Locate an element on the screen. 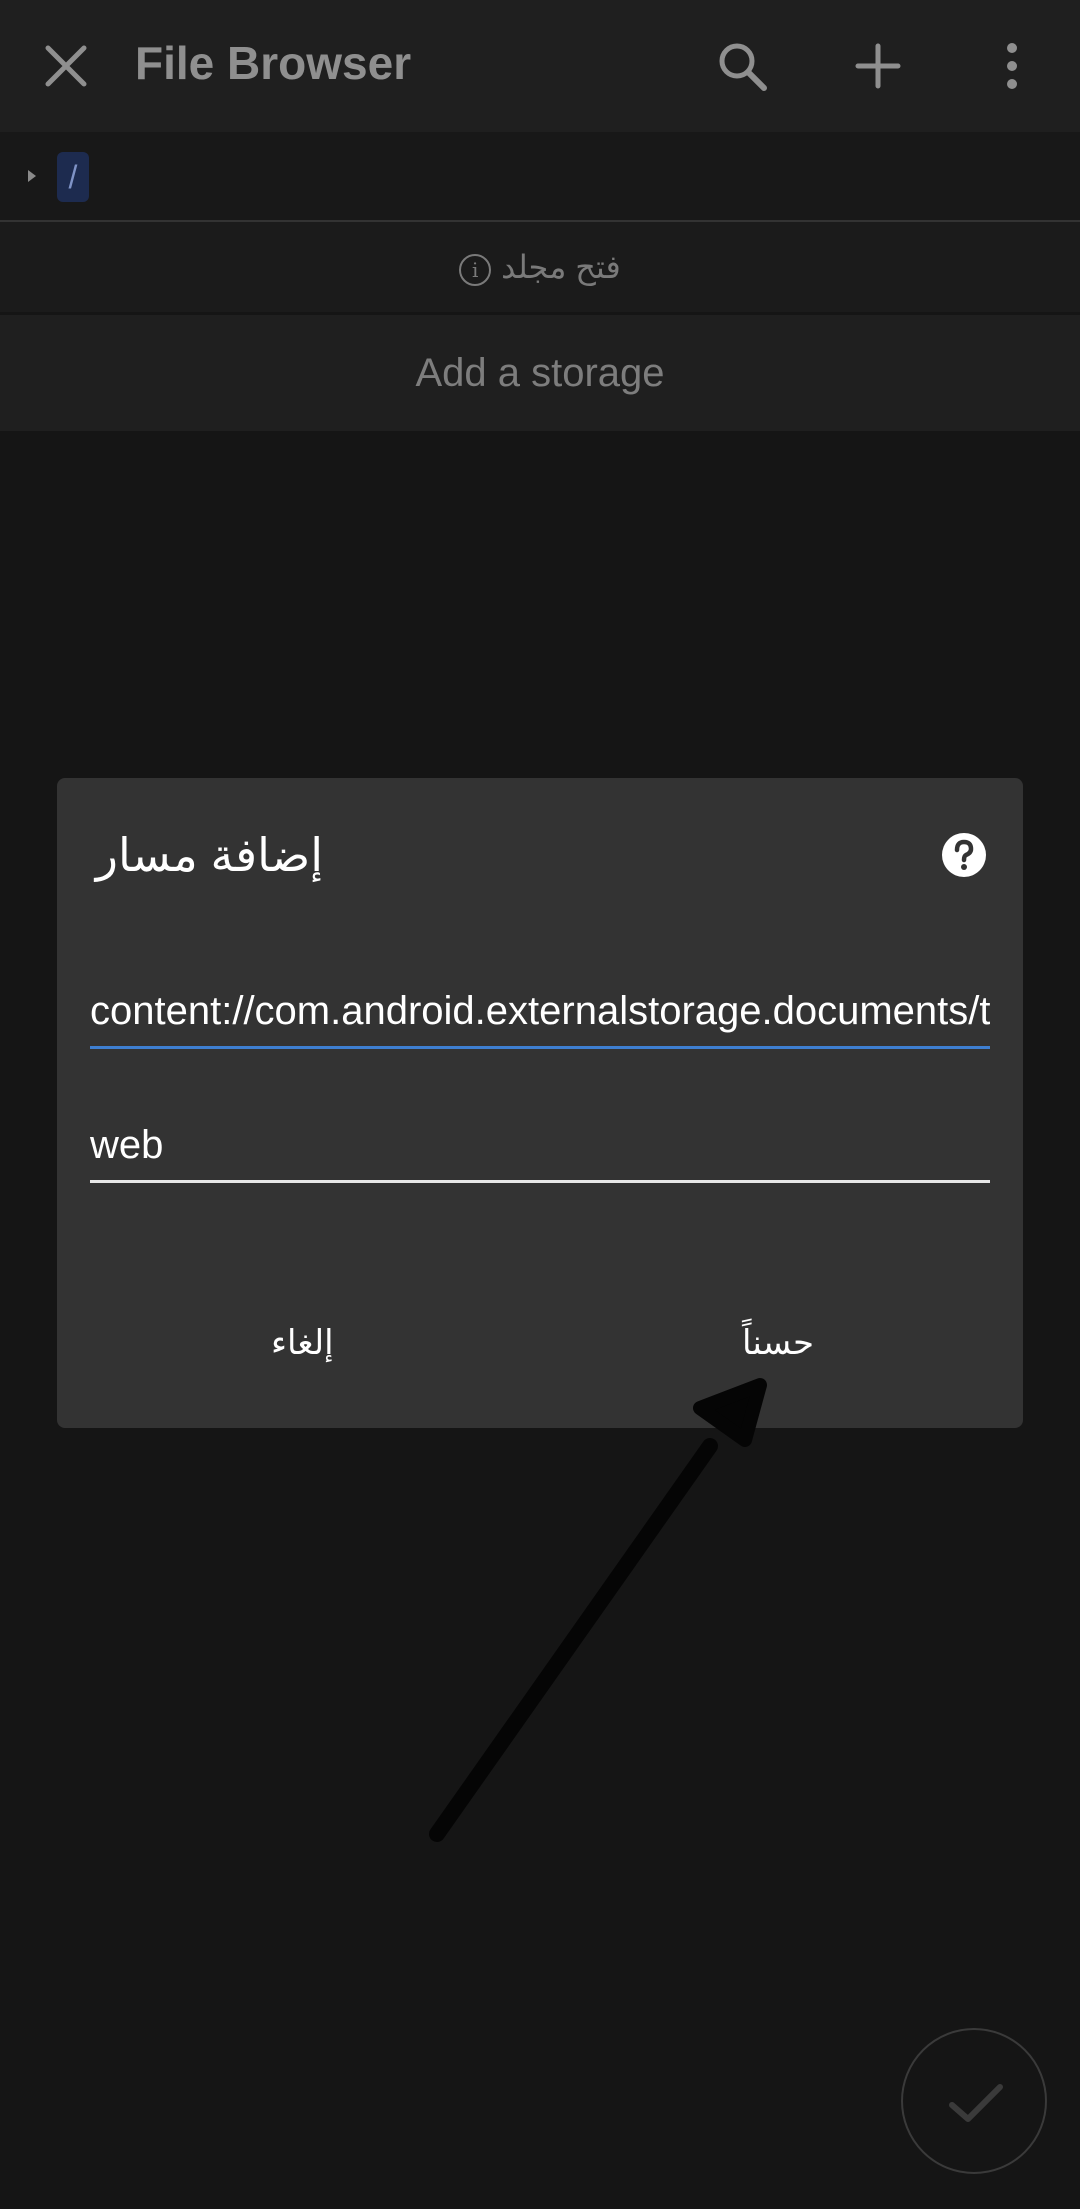  open-folder-row: i فتح مجلد is located at coordinates (540, 267).